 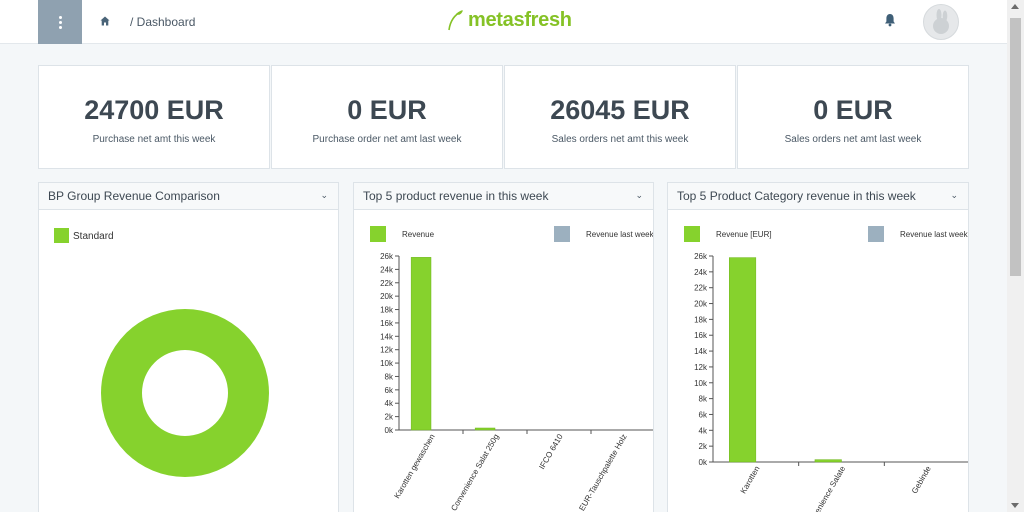 I want to click on menu-button, so click(x=60, y=22).